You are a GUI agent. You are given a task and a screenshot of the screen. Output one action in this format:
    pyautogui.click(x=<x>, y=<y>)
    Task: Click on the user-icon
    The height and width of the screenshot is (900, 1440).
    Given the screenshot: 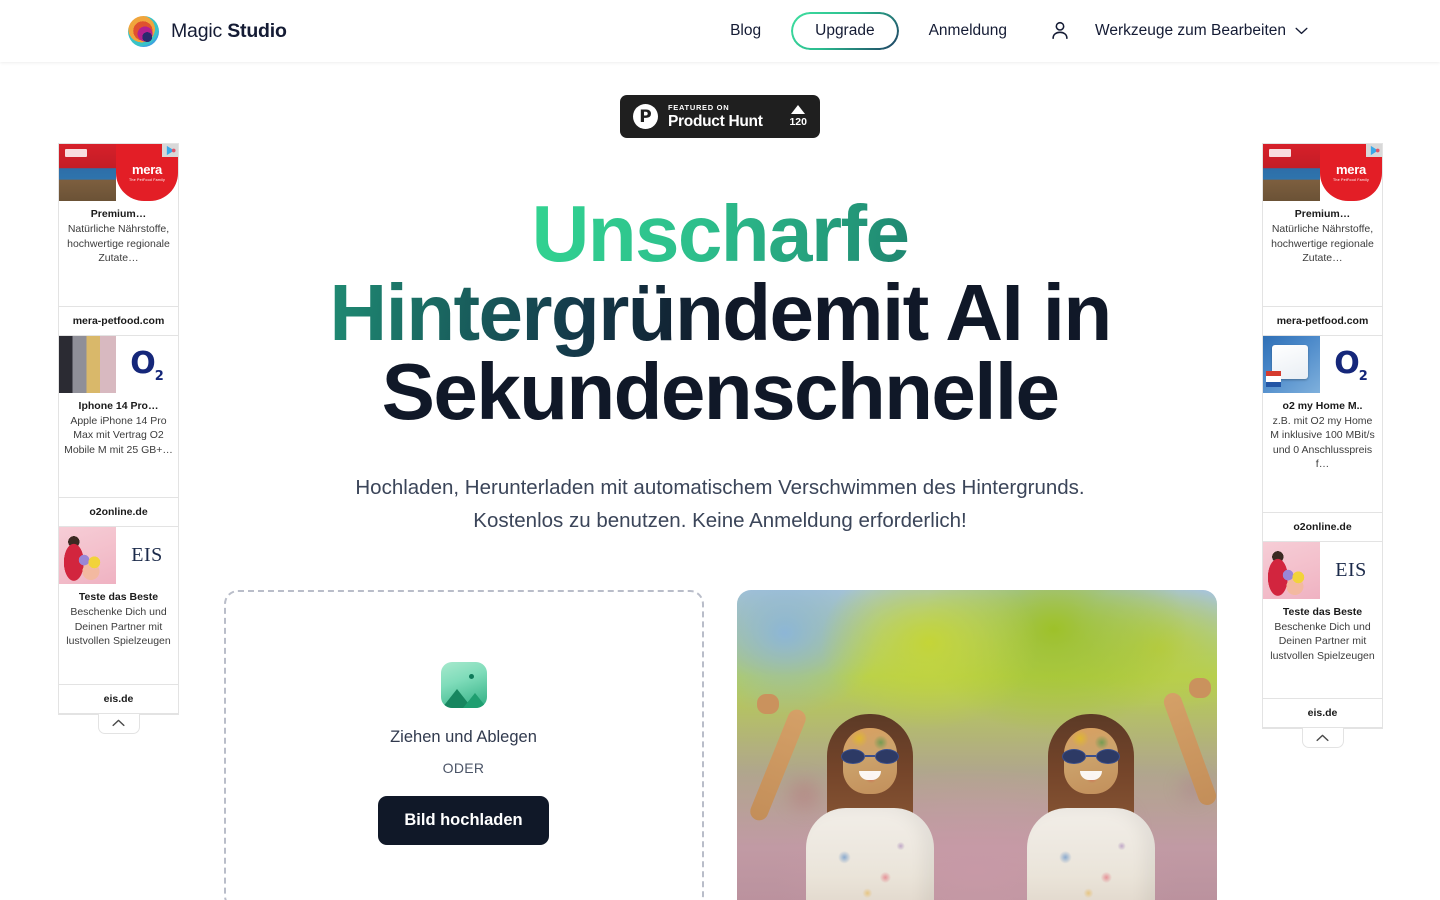 What is the action you would take?
    pyautogui.click(x=1060, y=31)
    